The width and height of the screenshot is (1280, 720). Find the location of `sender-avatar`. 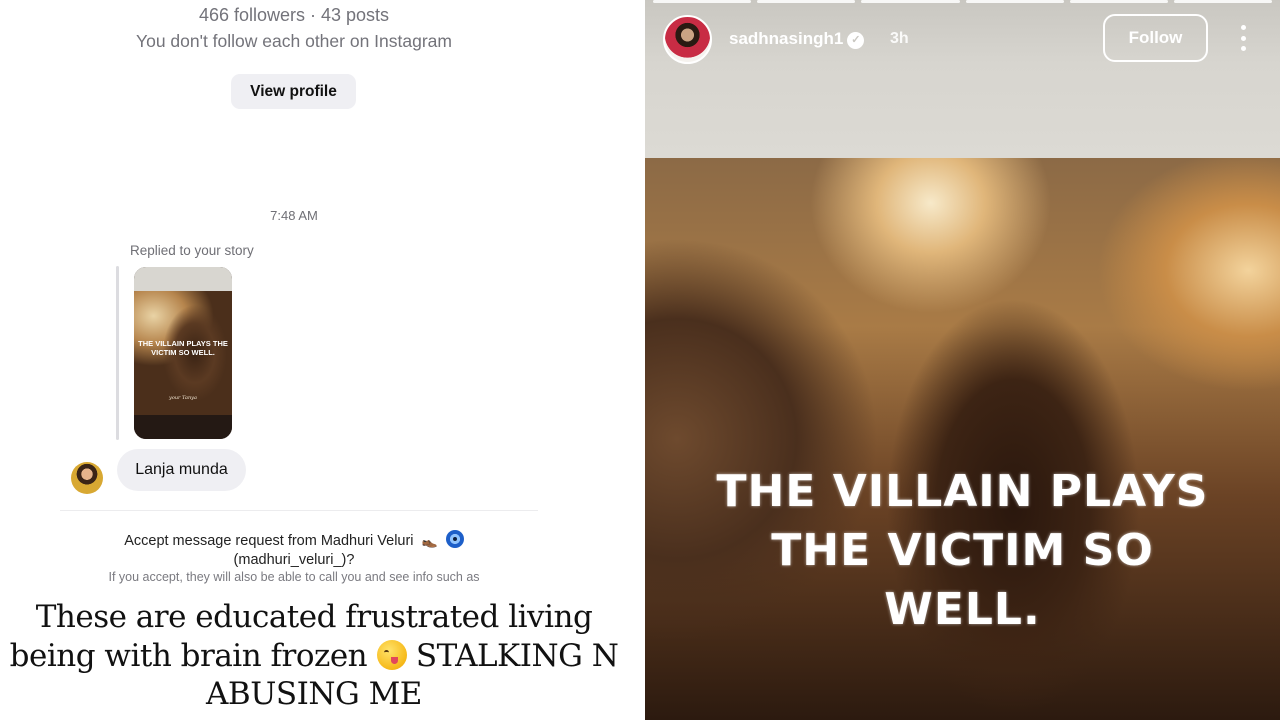

sender-avatar is located at coordinates (87, 478).